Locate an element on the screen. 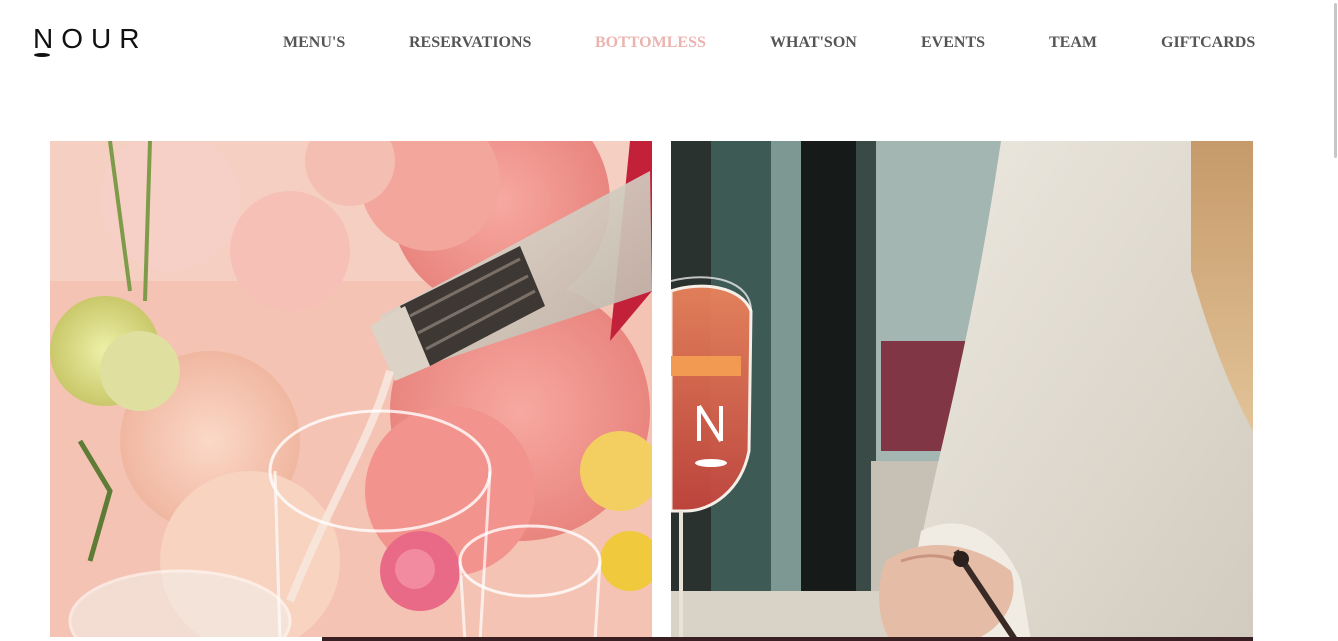 The width and height of the screenshot is (1338, 641). nav-item-reservations: RESERVATIONS is located at coordinates (470, 43).